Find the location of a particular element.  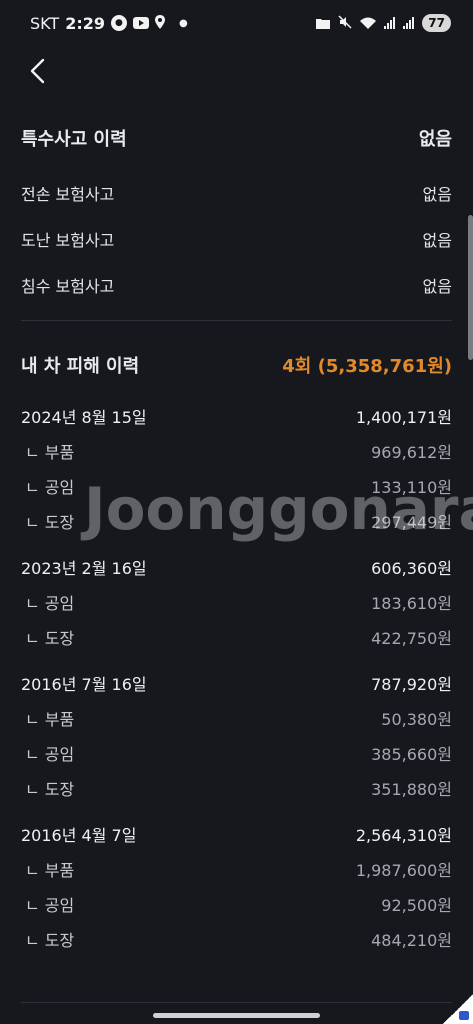

damage-date: 2024년 8월 15일 is located at coordinates (84, 417).